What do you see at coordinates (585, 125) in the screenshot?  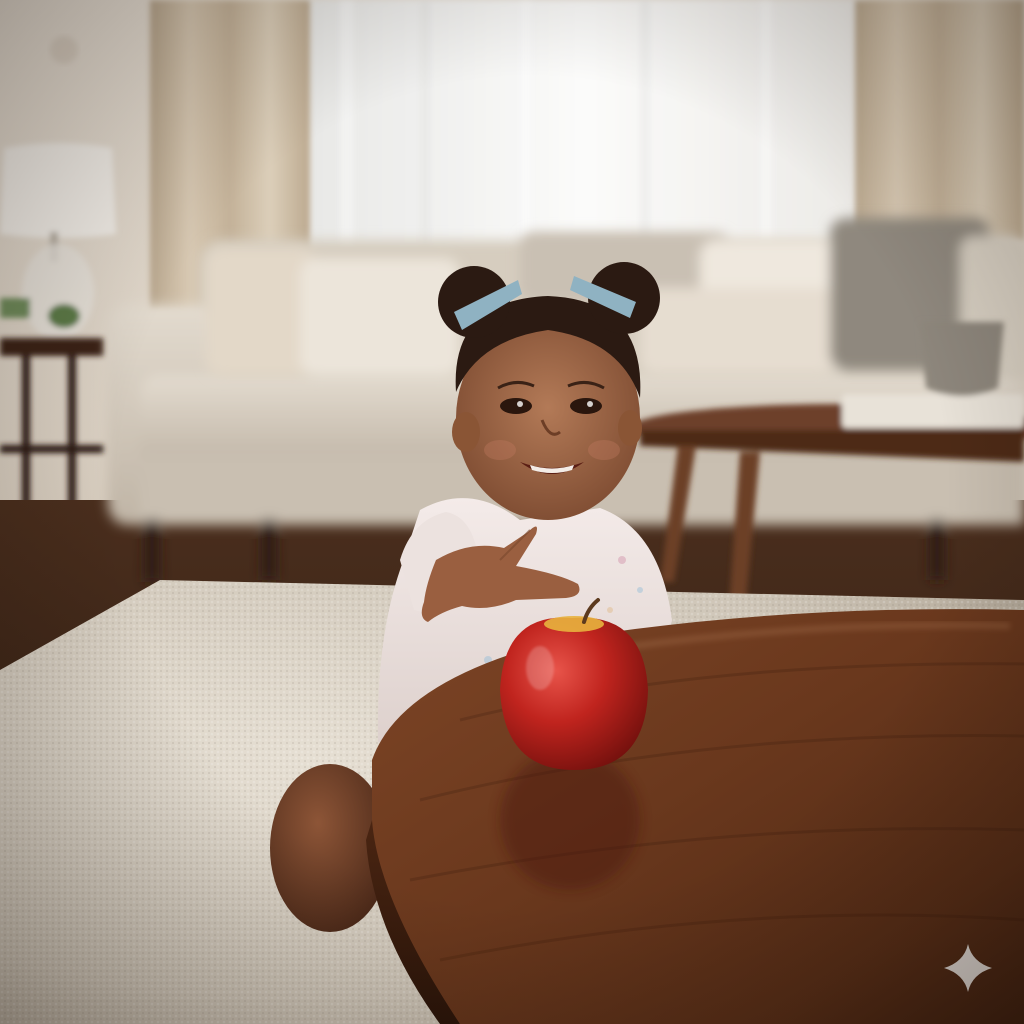 I see `window` at bounding box center [585, 125].